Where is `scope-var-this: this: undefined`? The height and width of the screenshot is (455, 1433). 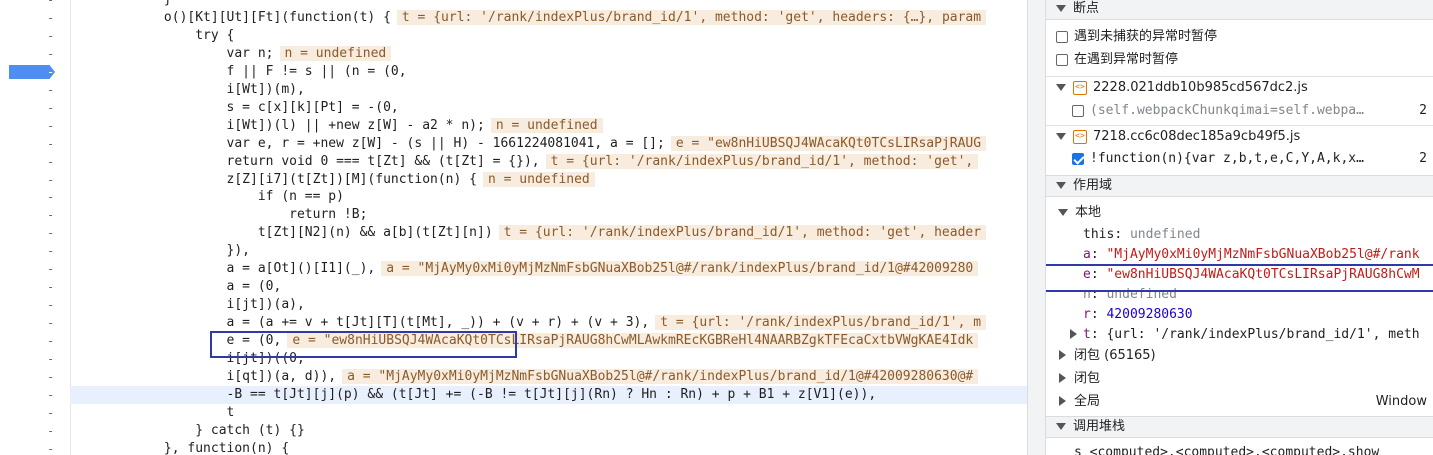 scope-var-this: this: undefined is located at coordinates (1258, 235).